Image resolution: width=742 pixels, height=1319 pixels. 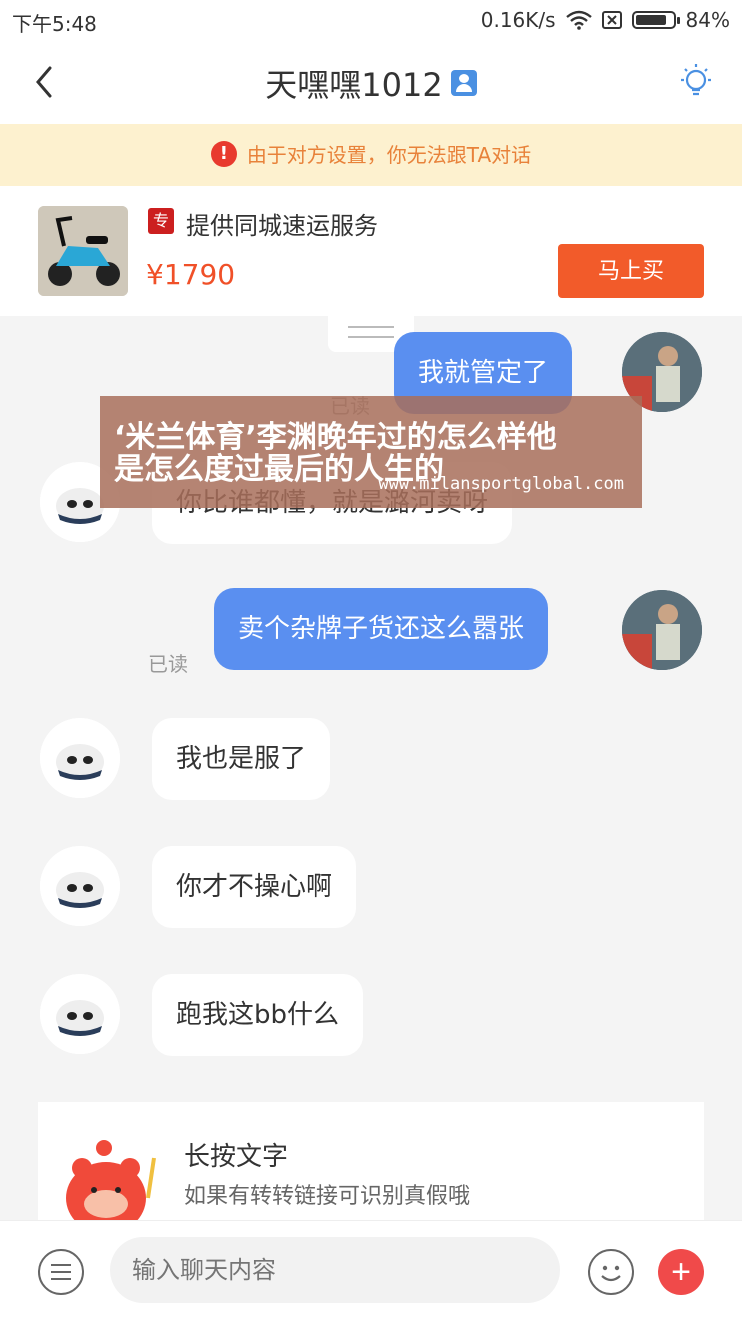 I want to click on my-avatar, so click(x=662, y=630).